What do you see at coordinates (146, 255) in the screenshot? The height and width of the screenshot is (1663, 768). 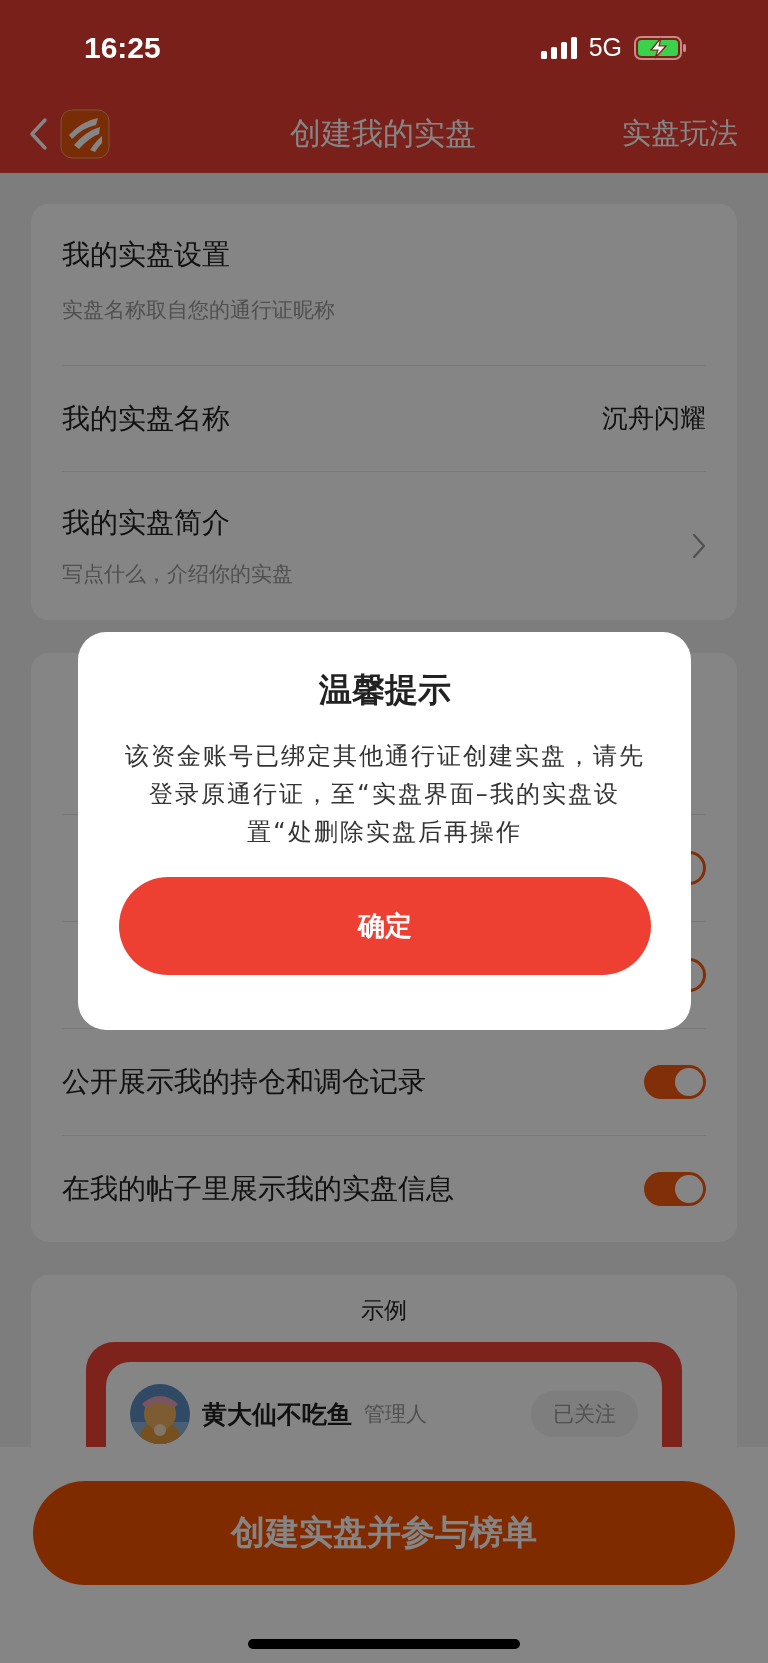 I see `section-title: 我的实盘设置` at bounding box center [146, 255].